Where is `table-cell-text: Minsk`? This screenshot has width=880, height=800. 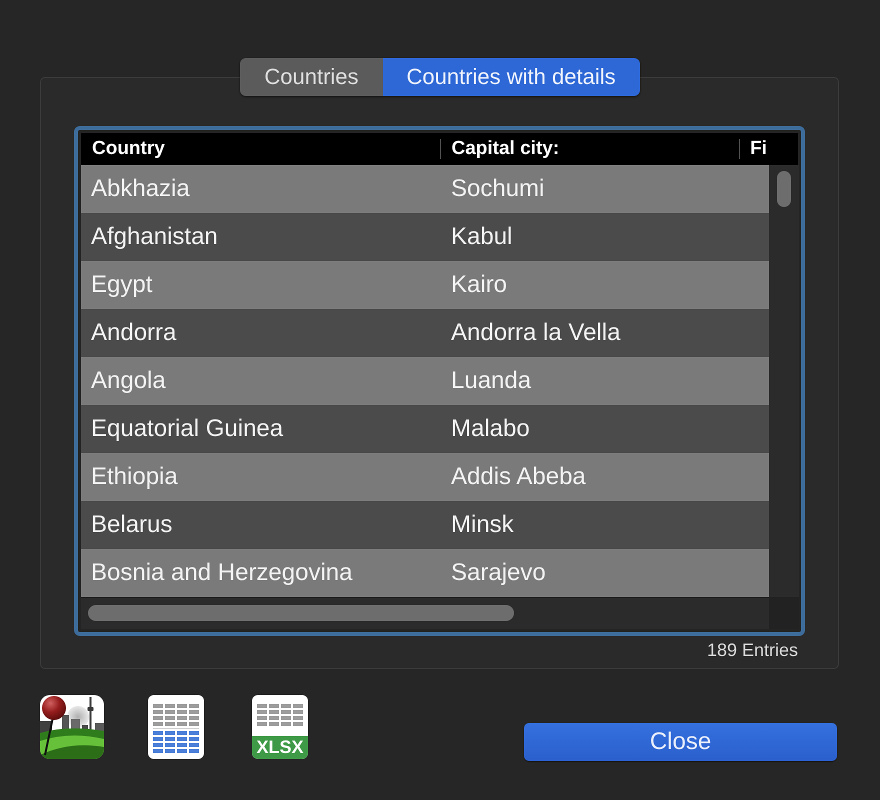 table-cell-text: Minsk is located at coordinates (482, 525).